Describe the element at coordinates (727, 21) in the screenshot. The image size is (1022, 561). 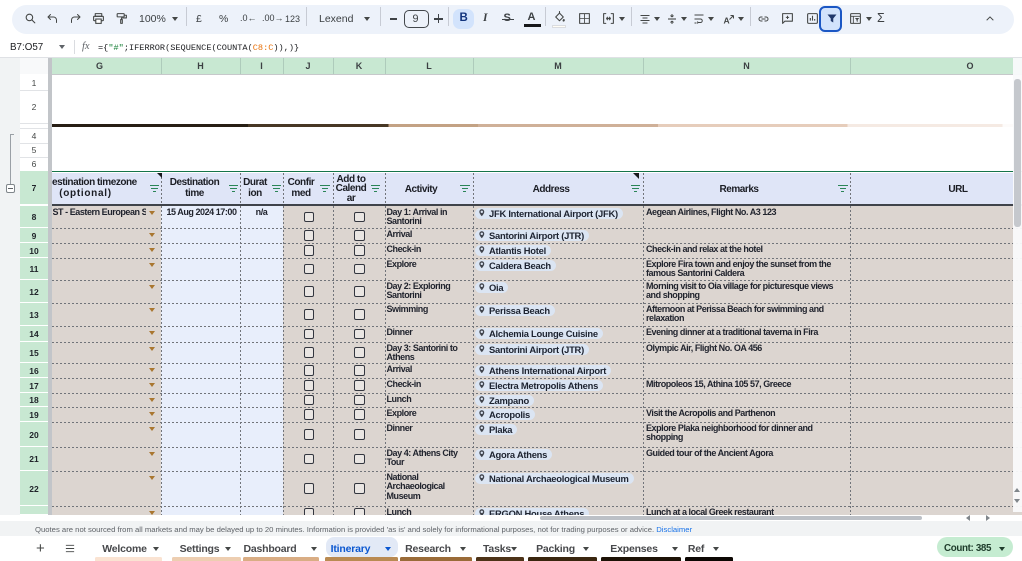
I see `svg-text: A` at that location.